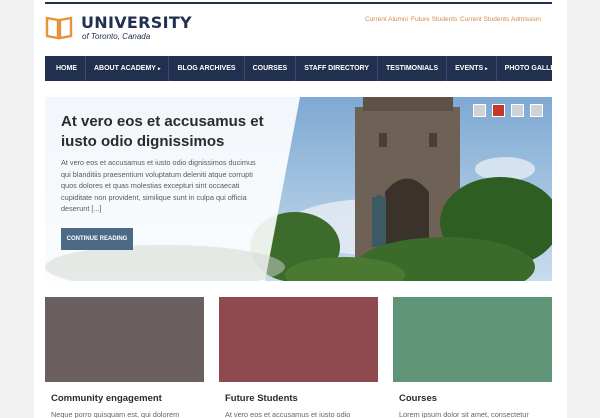  What do you see at coordinates (484, 19) in the screenshot?
I see `top-link-current-students: Current Students` at bounding box center [484, 19].